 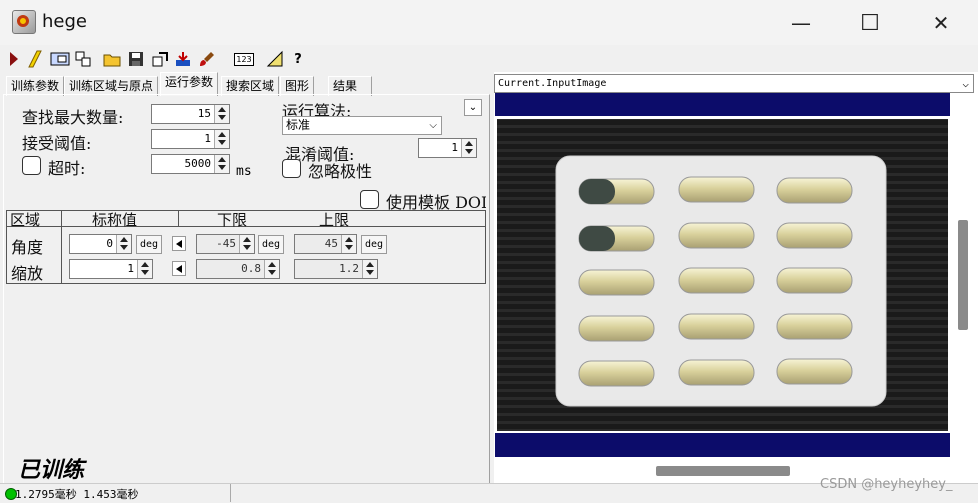 What do you see at coordinates (734, 83) in the screenshot?
I see `image-source-select: Current.InputImage ⌵` at bounding box center [734, 83].